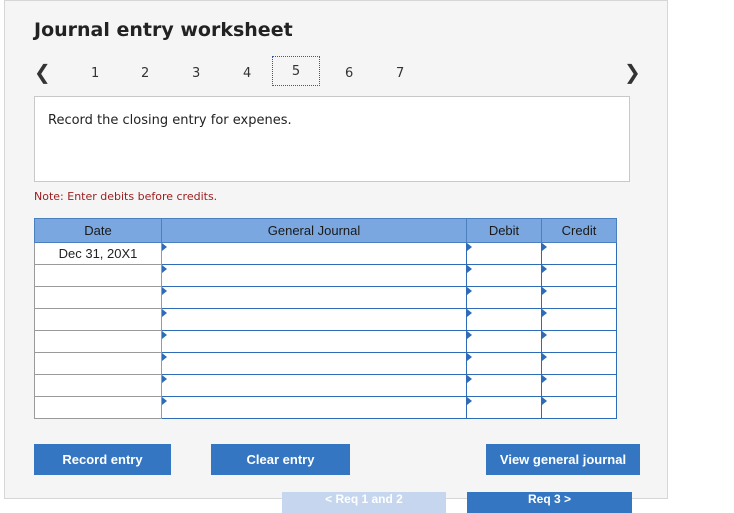 The height and width of the screenshot is (513, 734). What do you see at coordinates (579, 230) in the screenshot?
I see `header-credit: Credit` at bounding box center [579, 230].